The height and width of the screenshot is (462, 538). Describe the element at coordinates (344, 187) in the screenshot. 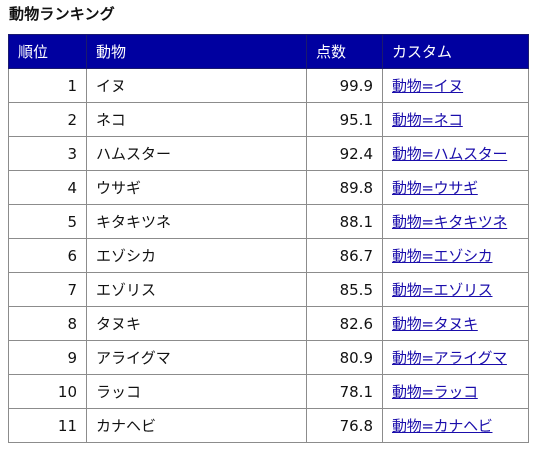

I see `score-cell: 89.8` at that location.